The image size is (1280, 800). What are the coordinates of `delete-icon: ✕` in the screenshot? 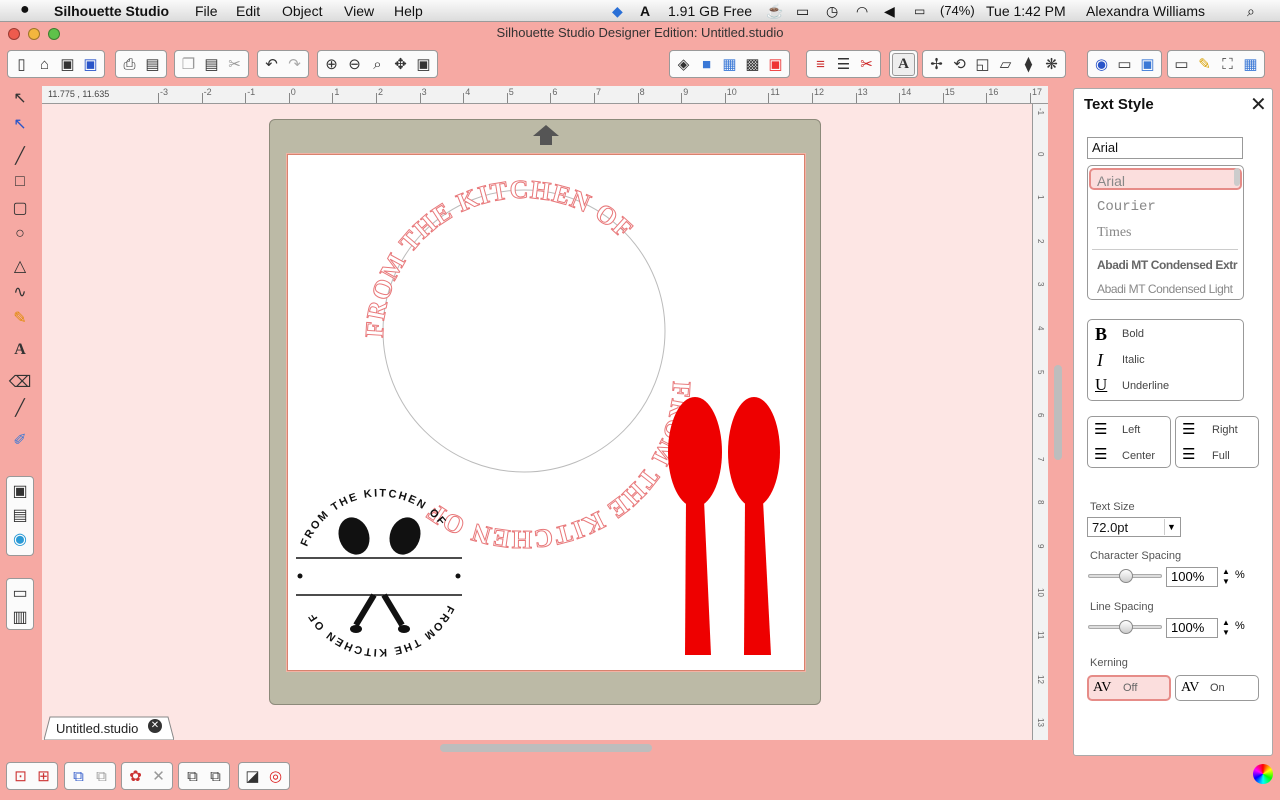 It's located at (158, 776).